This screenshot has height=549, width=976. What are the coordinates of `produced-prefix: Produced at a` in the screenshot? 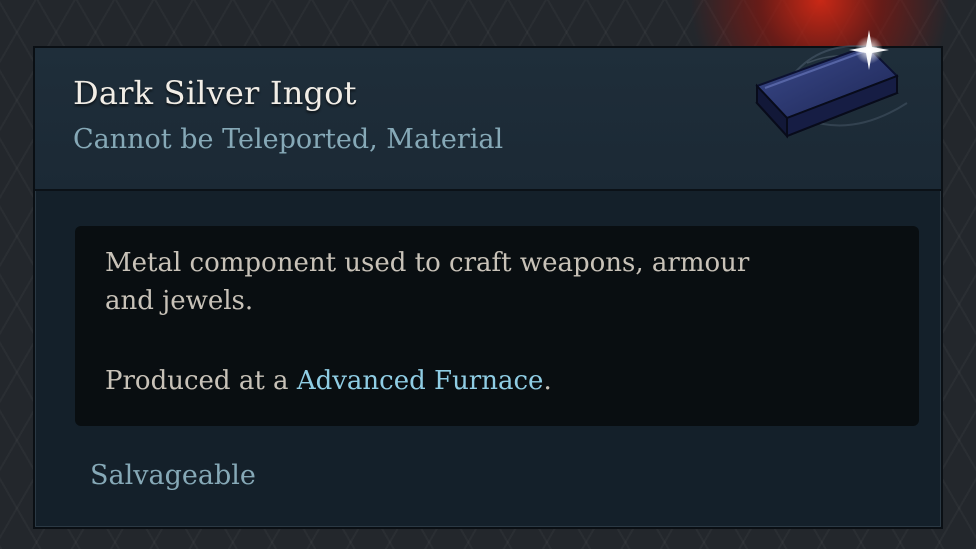 It's located at (201, 381).